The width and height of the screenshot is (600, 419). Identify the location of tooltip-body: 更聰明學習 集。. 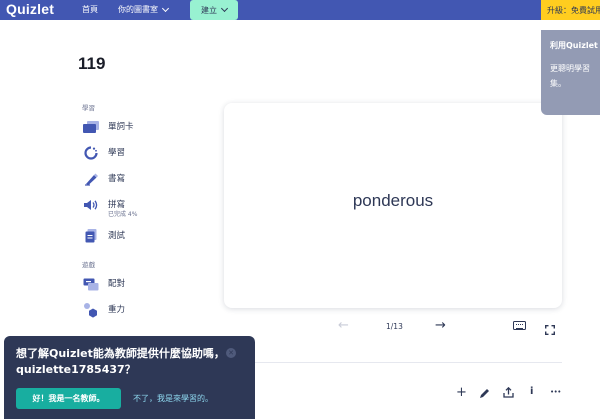
(570, 76).